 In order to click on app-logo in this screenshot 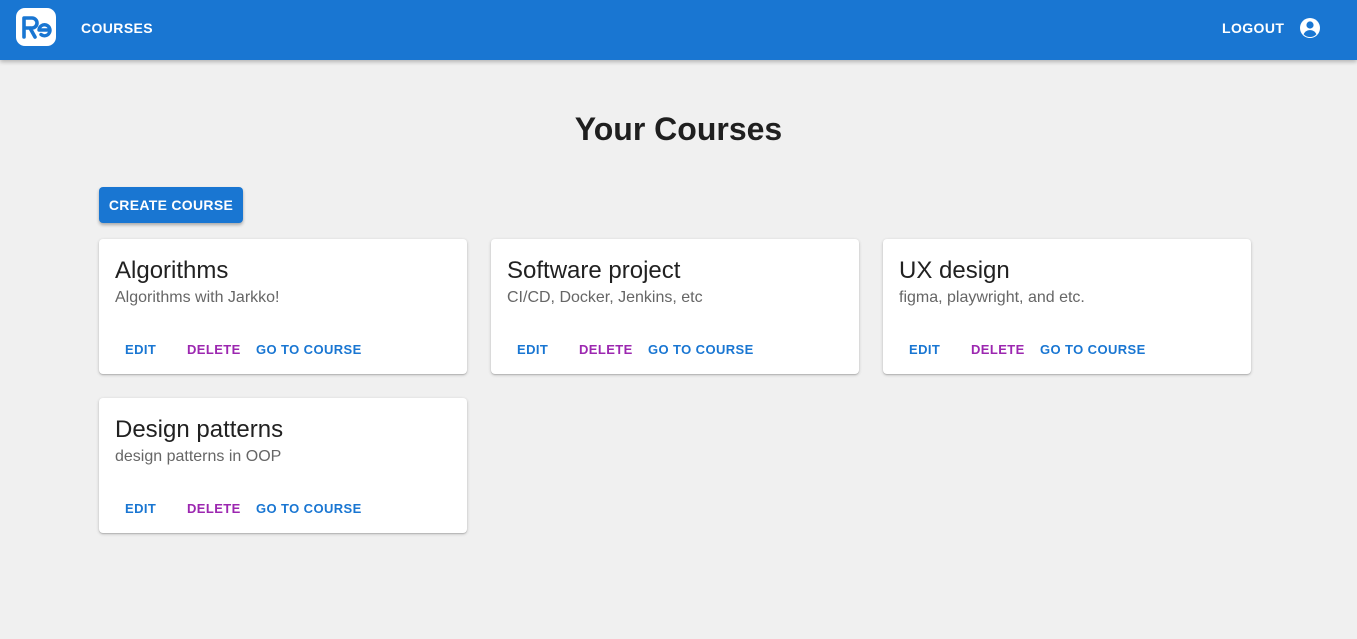, I will do `click(36, 27)`.